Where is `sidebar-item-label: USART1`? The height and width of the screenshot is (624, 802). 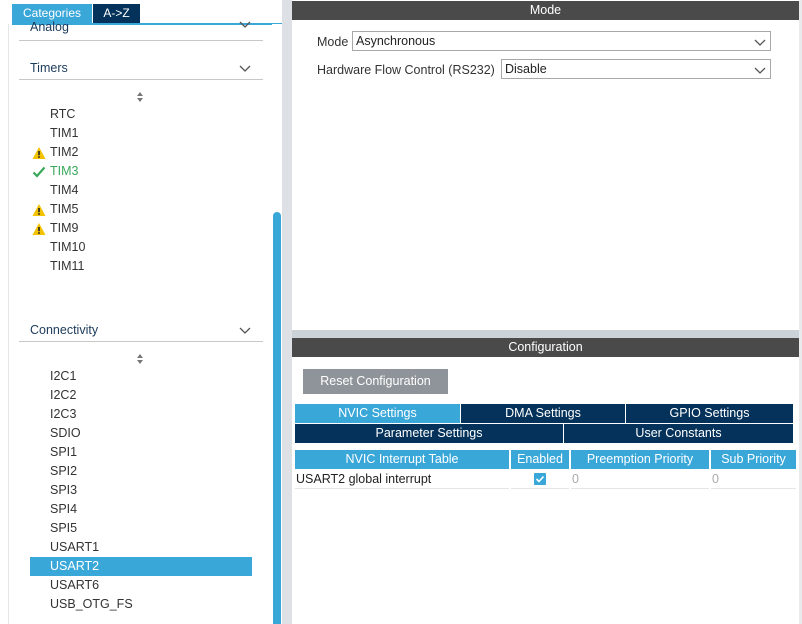
sidebar-item-label: USART1 is located at coordinates (75, 547).